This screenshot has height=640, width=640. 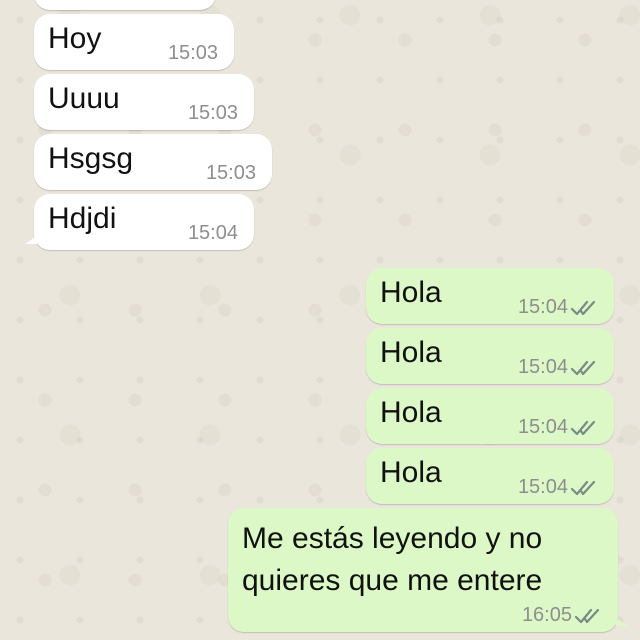 I want to click on message-text: Hdjdi, so click(x=82, y=218).